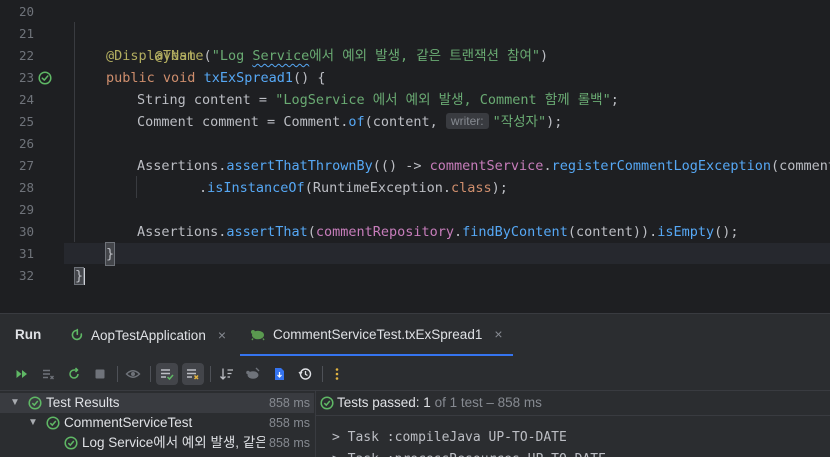  I want to click on line-number: 29, so click(26, 209).